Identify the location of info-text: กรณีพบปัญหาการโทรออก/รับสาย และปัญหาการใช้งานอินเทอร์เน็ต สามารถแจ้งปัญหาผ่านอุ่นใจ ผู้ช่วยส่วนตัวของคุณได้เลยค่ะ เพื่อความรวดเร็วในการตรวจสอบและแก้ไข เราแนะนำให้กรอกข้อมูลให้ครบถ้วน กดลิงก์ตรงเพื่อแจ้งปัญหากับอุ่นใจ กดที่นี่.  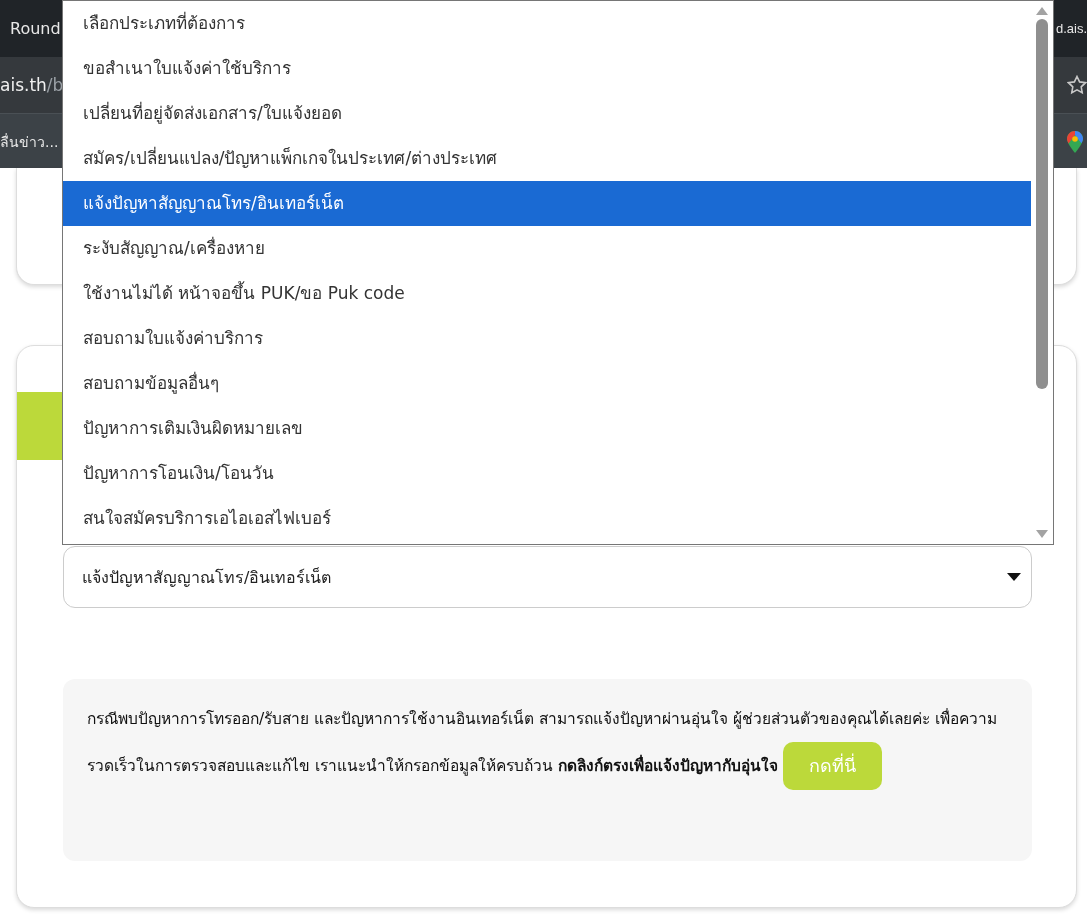
(547, 743).